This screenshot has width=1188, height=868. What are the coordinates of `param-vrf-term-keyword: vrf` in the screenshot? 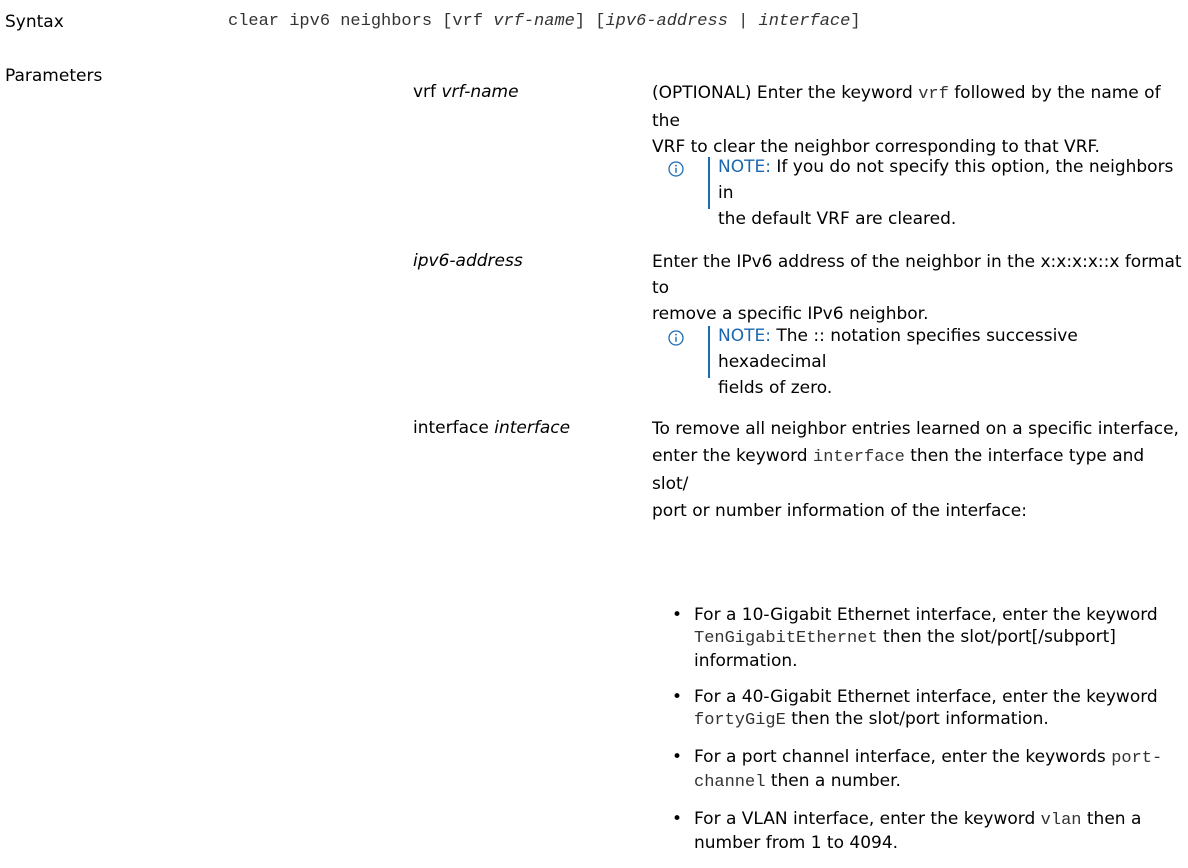 It's located at (427, 92).